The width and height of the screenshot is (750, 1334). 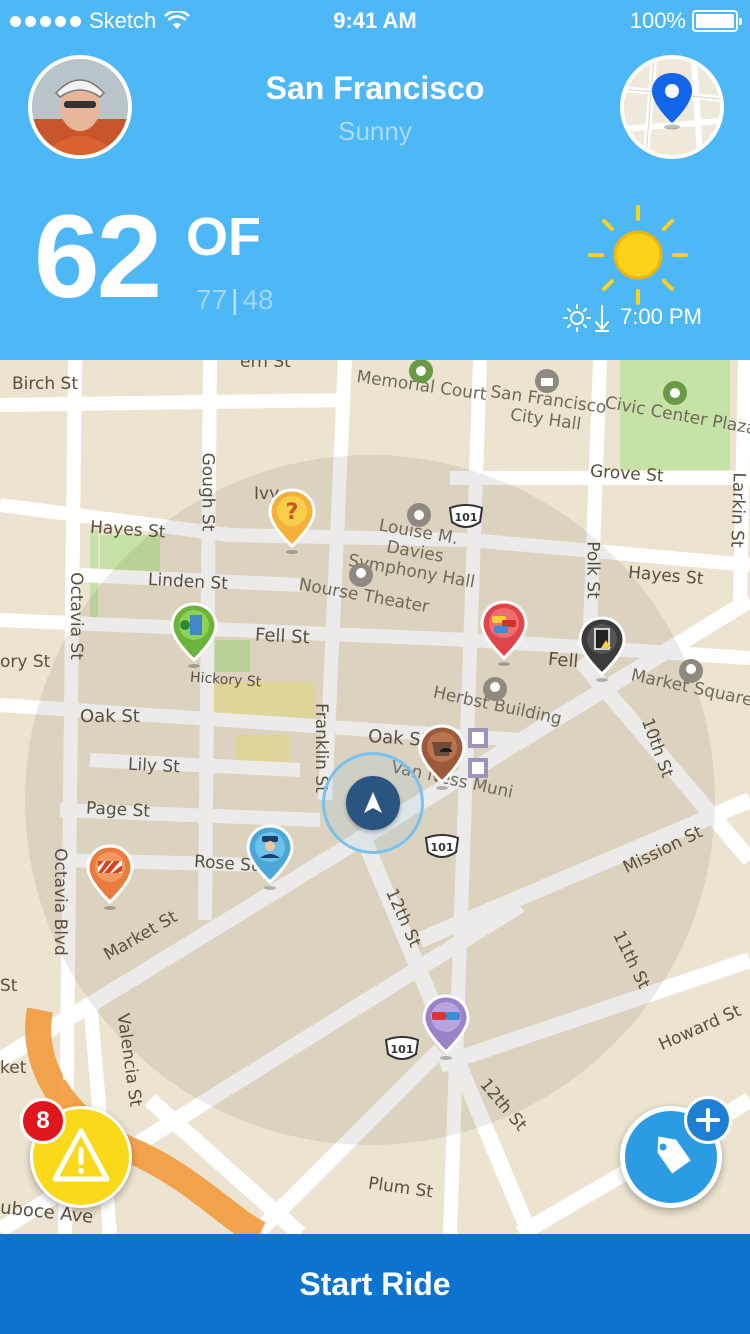 I want to click on high-low: 77 | 48, so click(x=235, y=299).